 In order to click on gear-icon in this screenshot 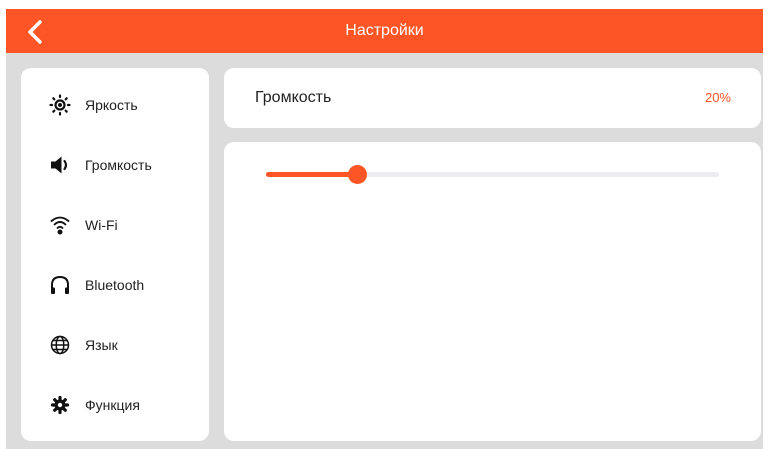, I will do `click(60, 405)`.